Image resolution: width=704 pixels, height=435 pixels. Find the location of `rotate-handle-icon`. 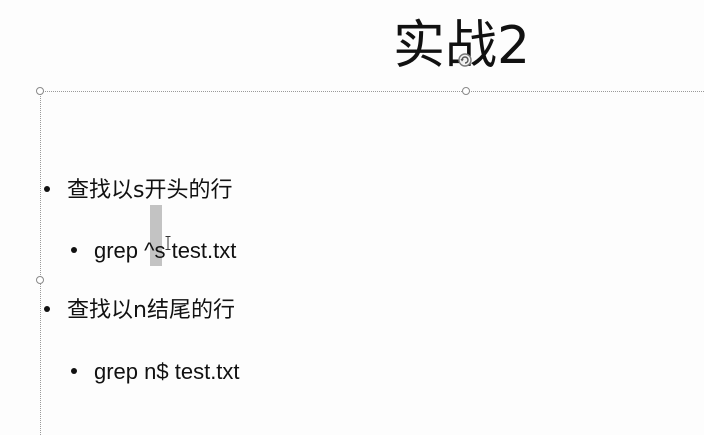

rotate-handle-icon is located at coordinates (465, 60).